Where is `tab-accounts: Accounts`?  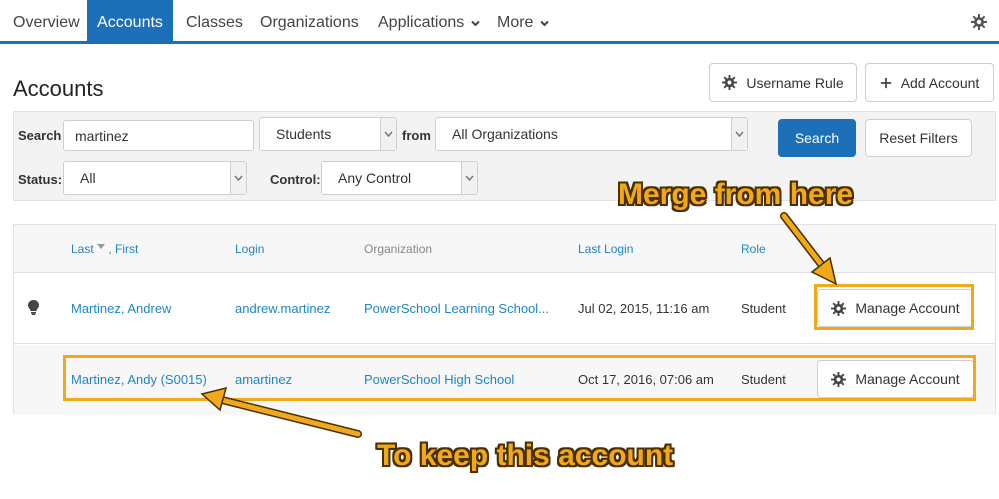 tab-accounts: Accounts is located at coordinates (130, 20).